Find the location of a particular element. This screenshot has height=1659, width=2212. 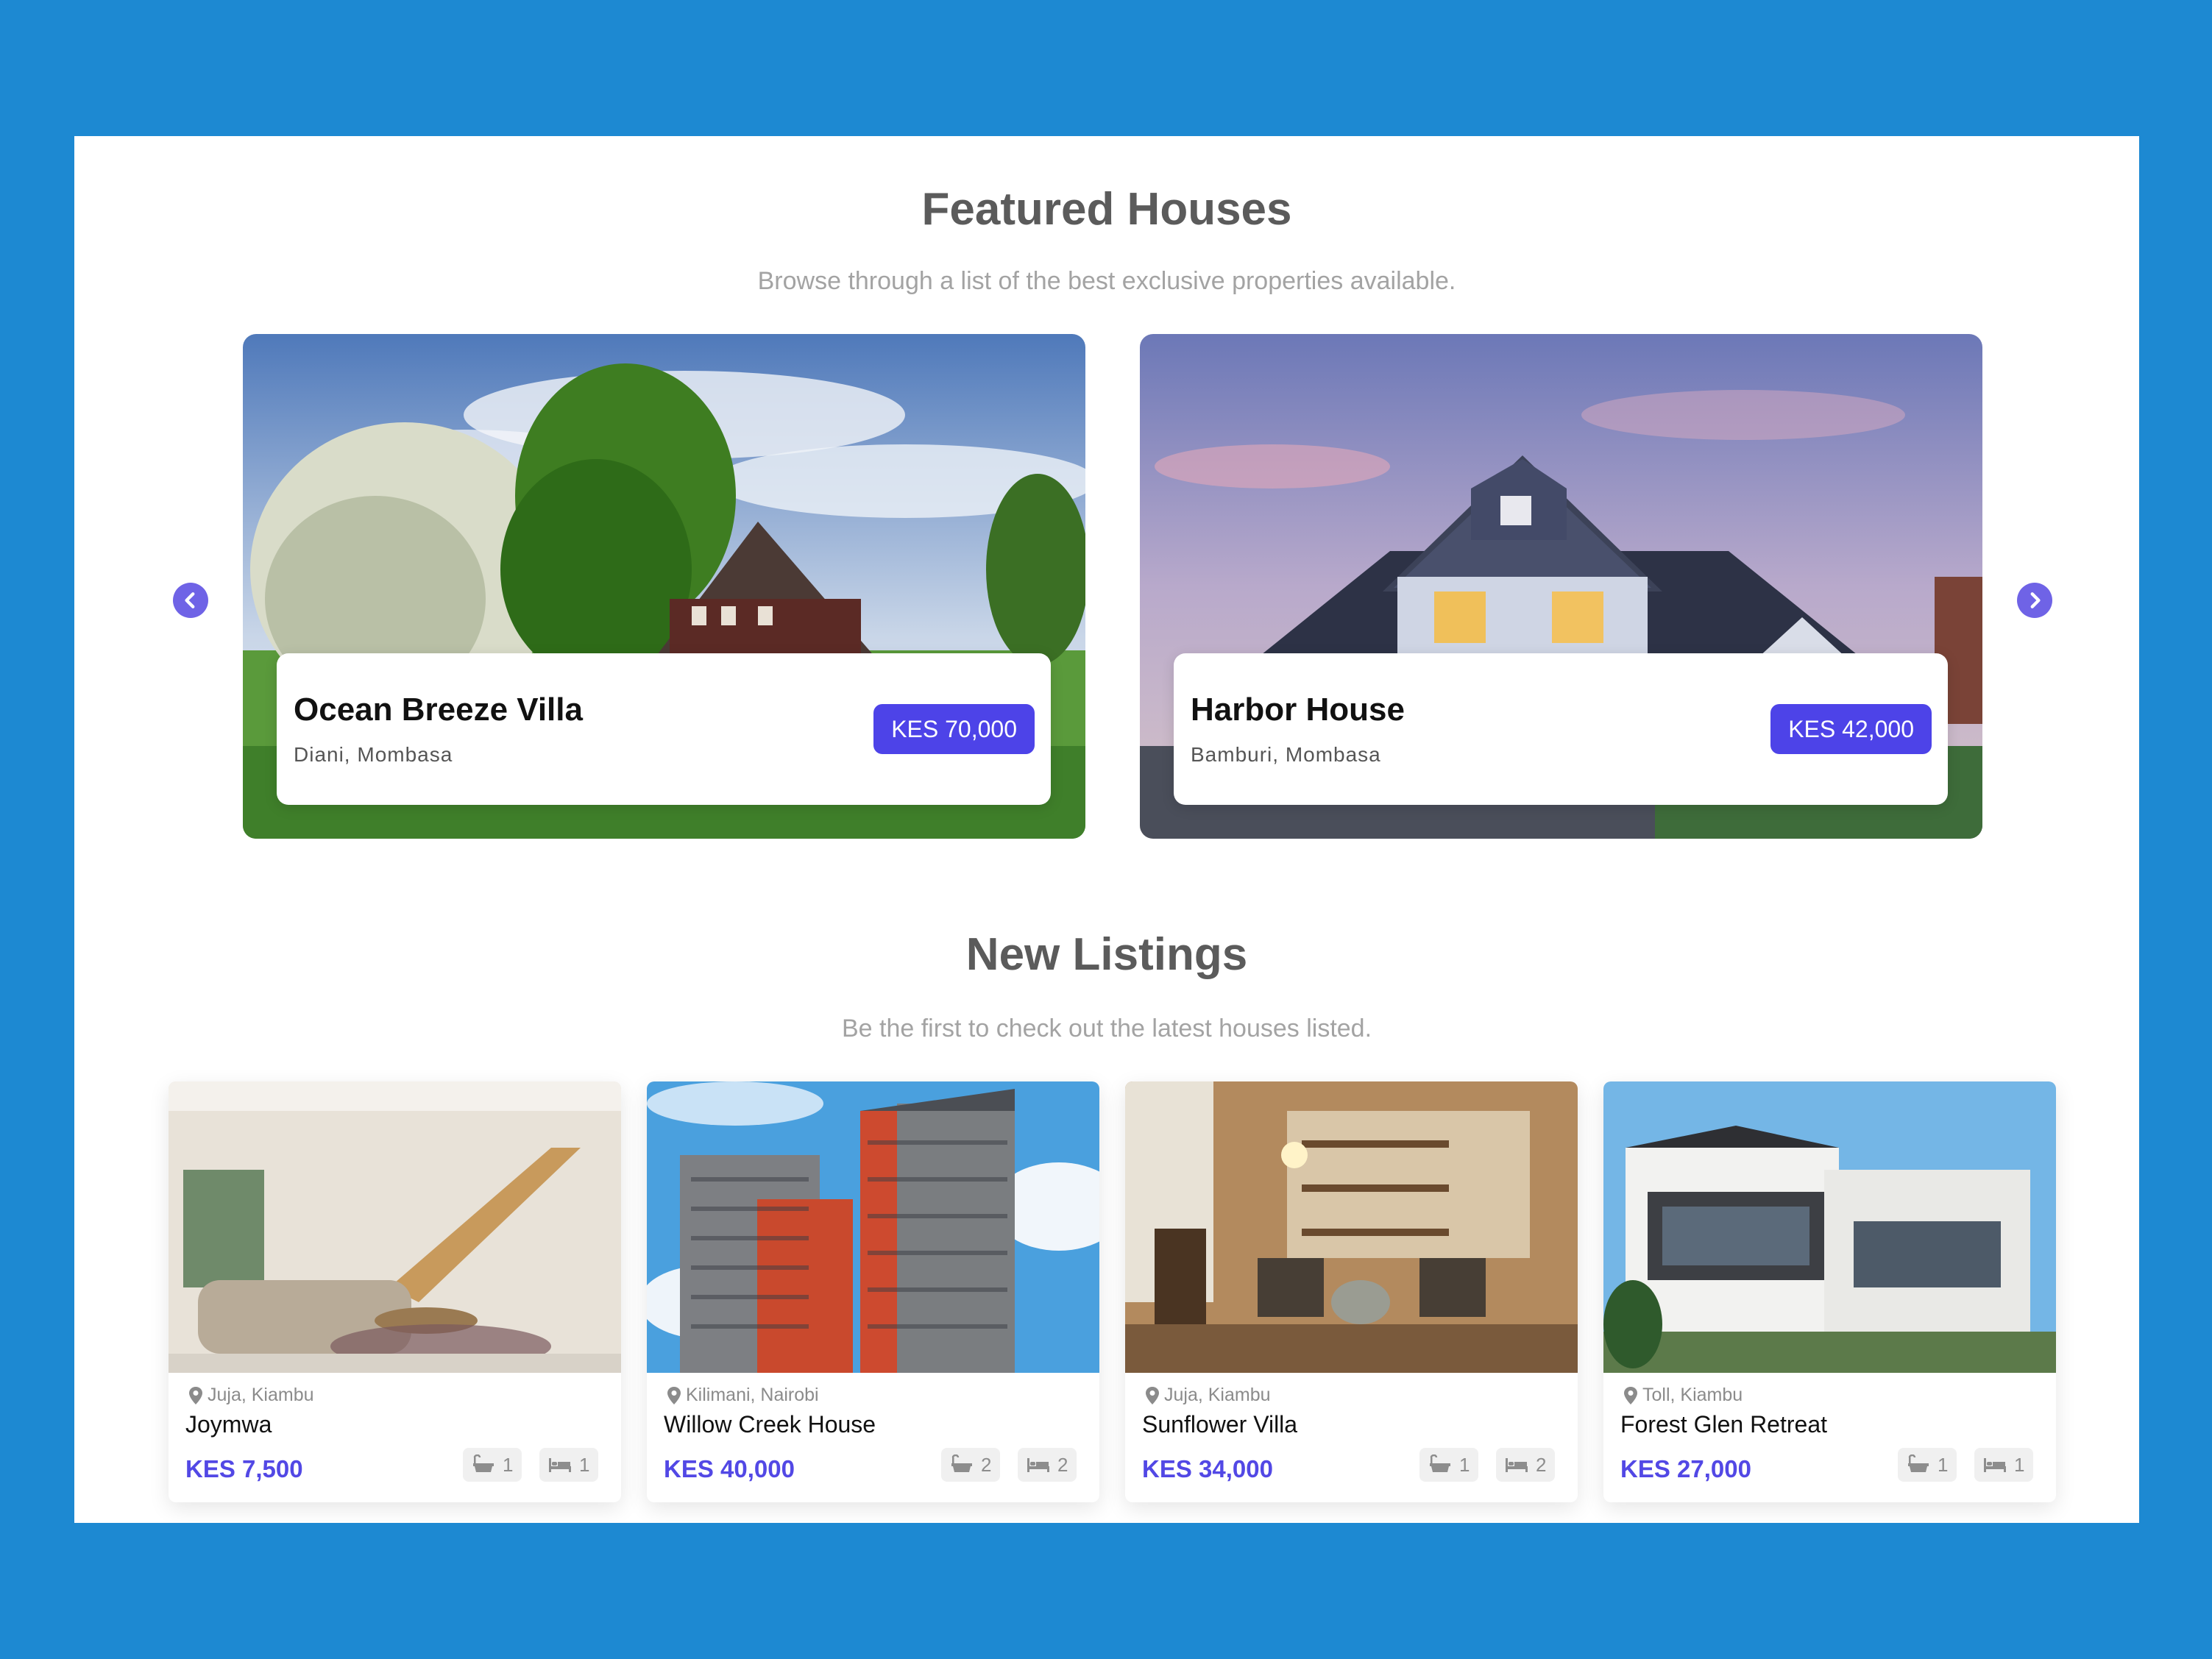

bath-count: 2 is located at coordinates (986, 1464).